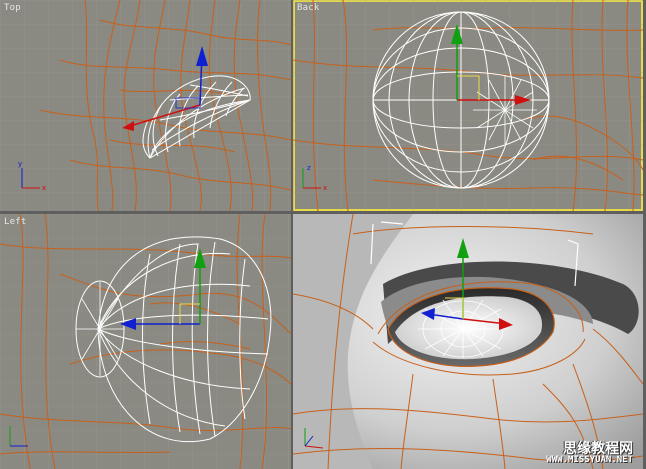 The image size is (646, 469). I want to click on viewport-label-top: Top, so click(12, 8).